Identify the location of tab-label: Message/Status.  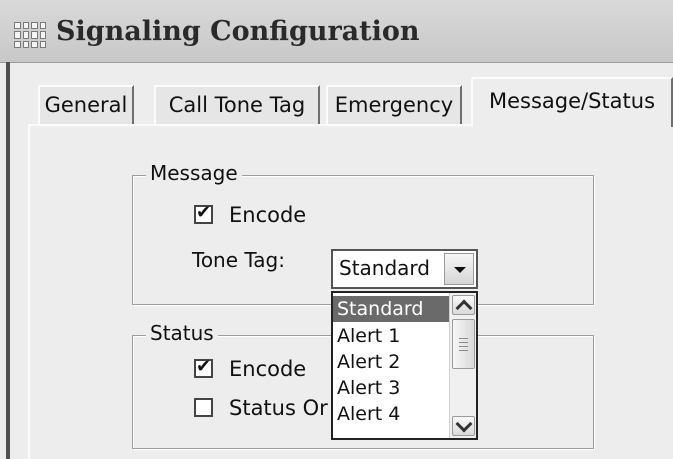
(572, 101).